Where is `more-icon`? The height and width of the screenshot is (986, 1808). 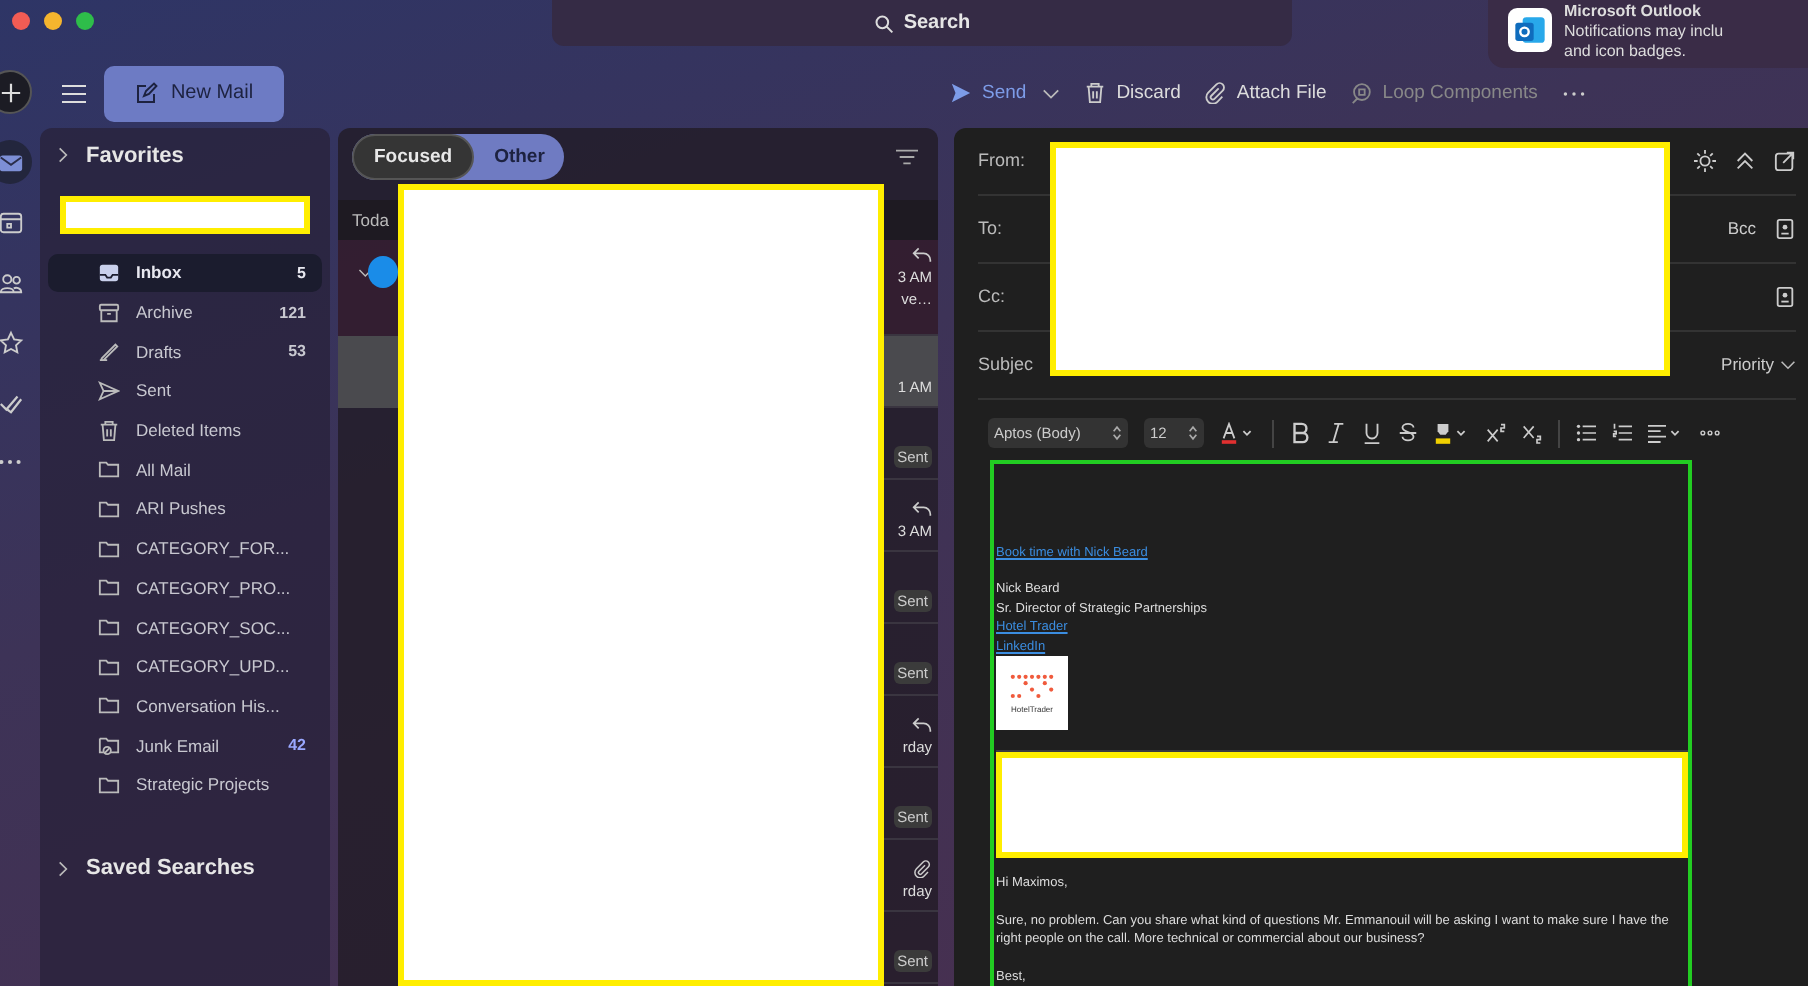
more-icon is located at coordinates (1573, 93).